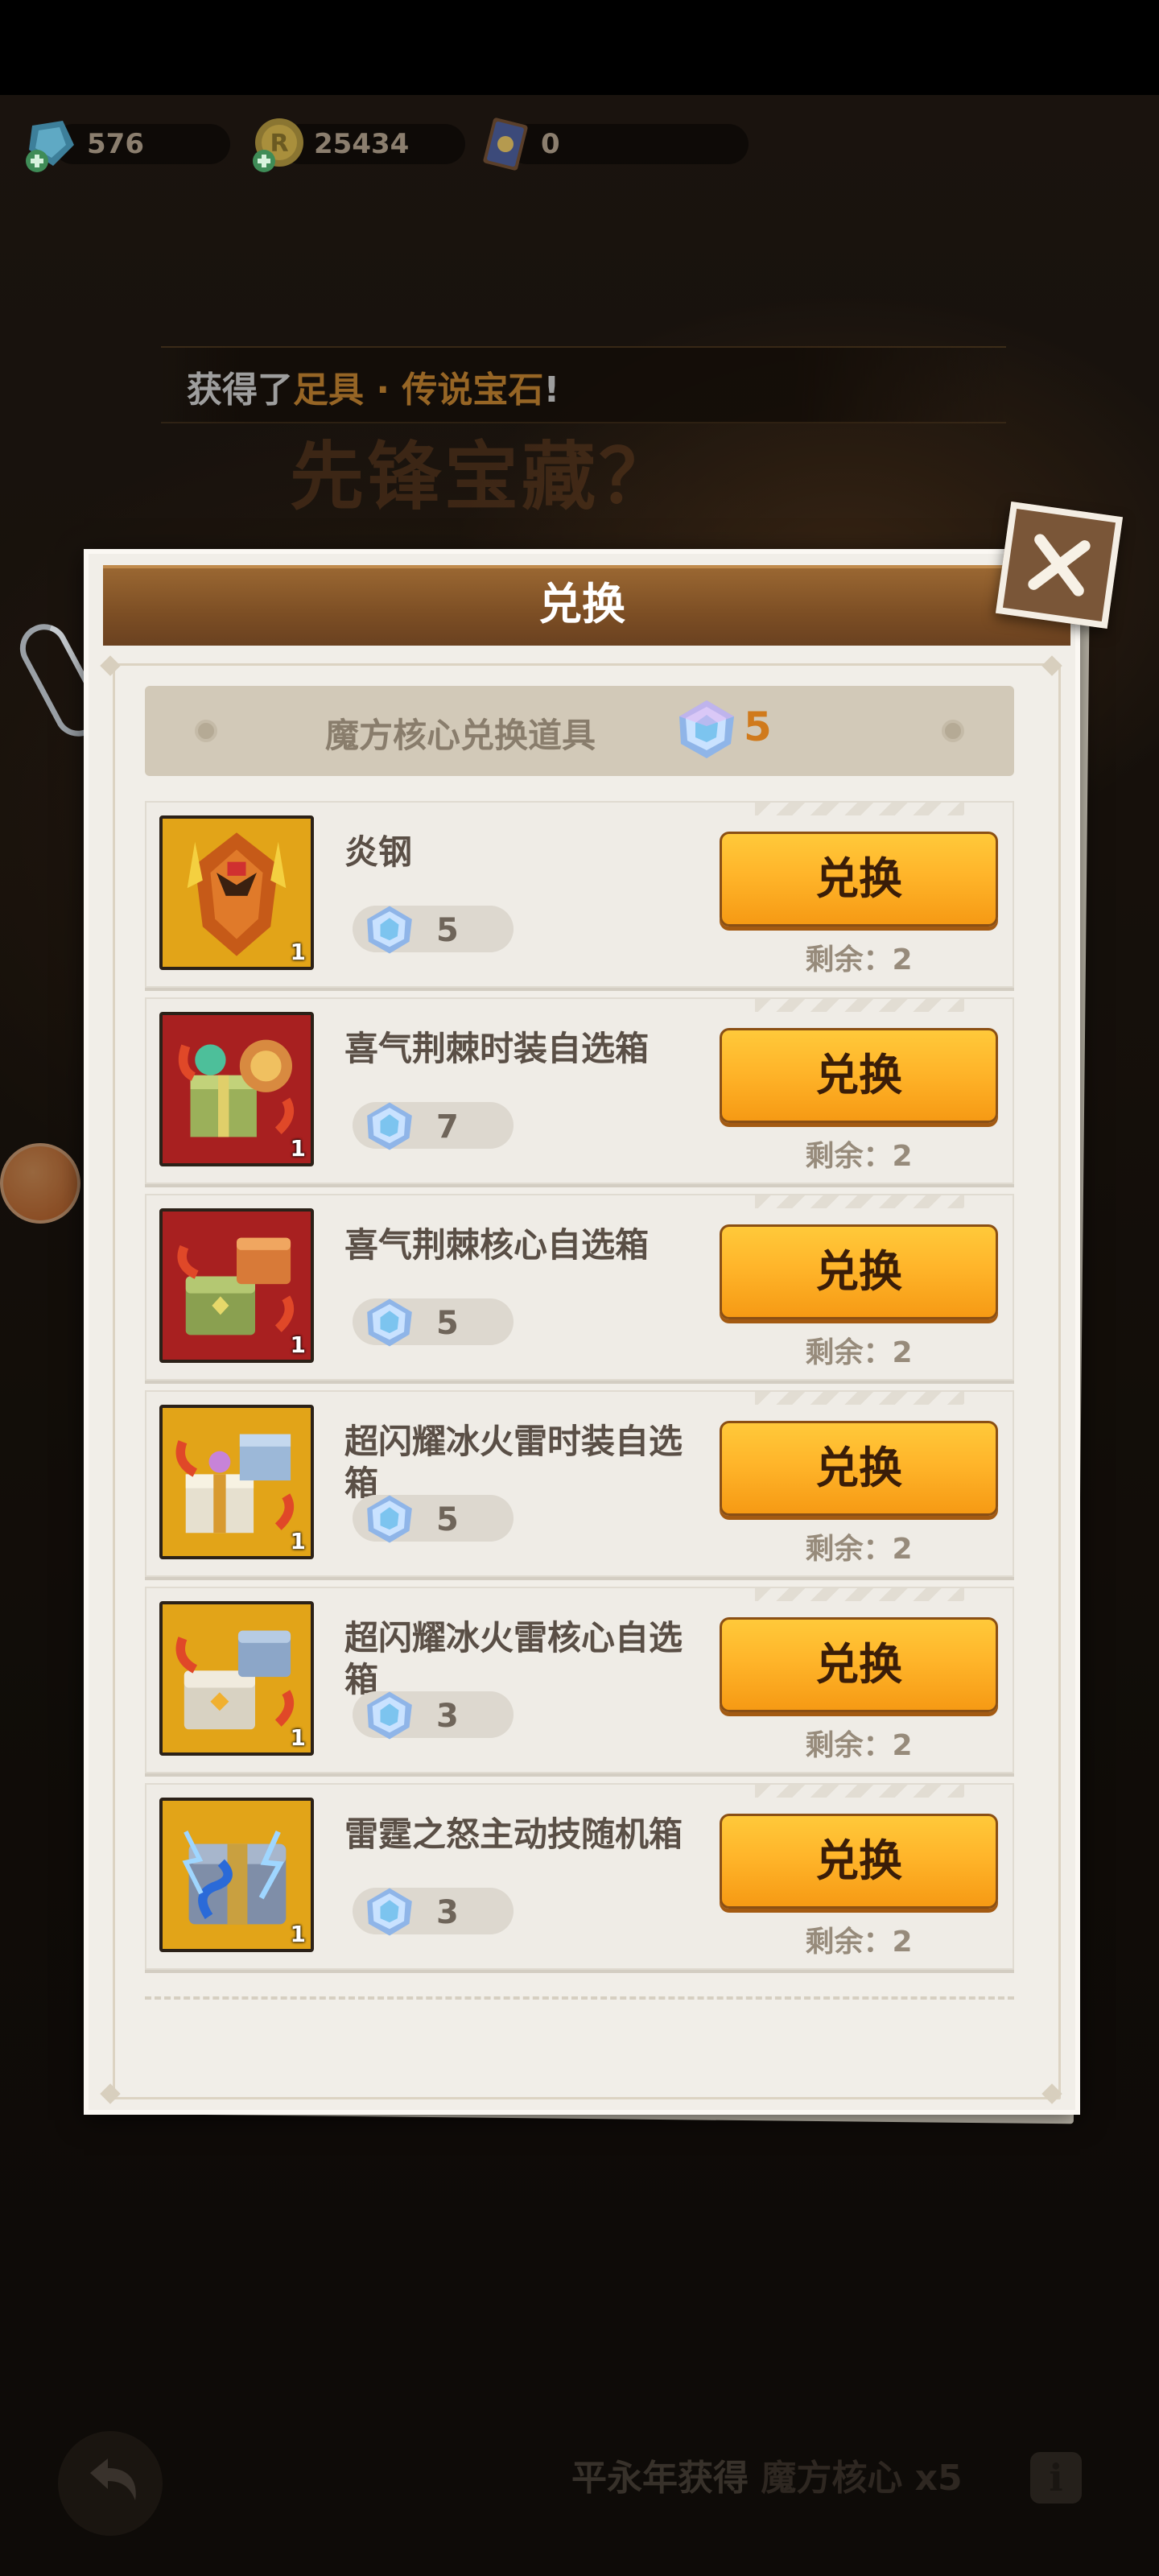 This screenshot has width=1159, height=2576. What do you see at coordinates (758, 727) in the screenshot?
I see `core-count: 5` at bounding box center [758, 727].